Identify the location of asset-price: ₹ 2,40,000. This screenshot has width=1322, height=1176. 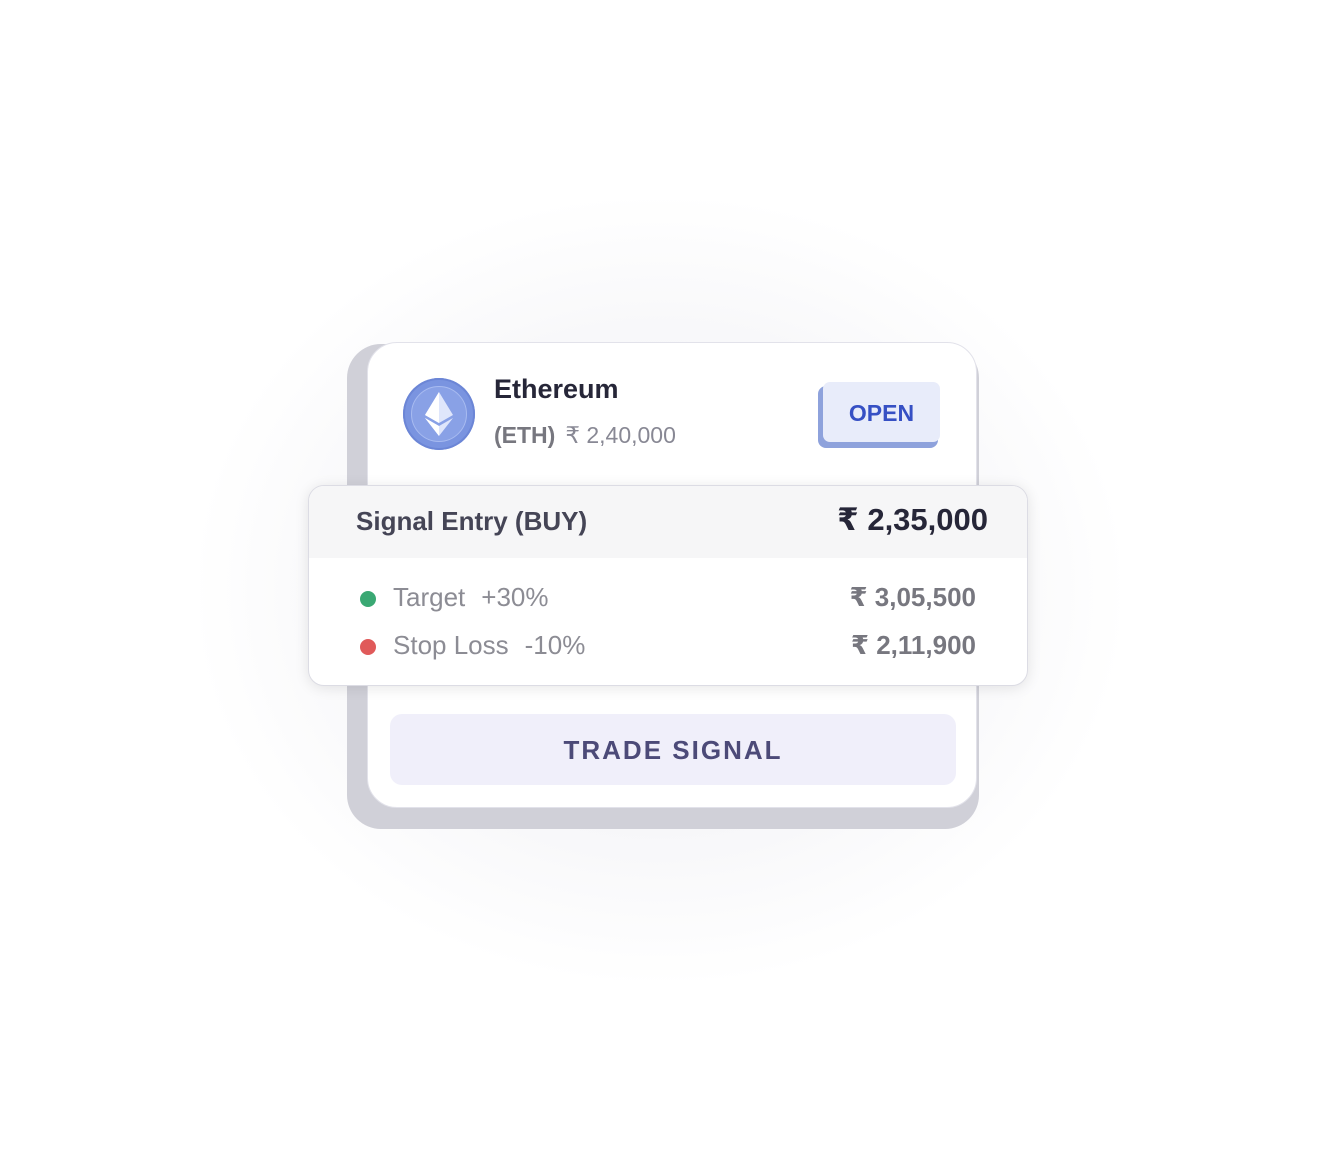
(620, 435).